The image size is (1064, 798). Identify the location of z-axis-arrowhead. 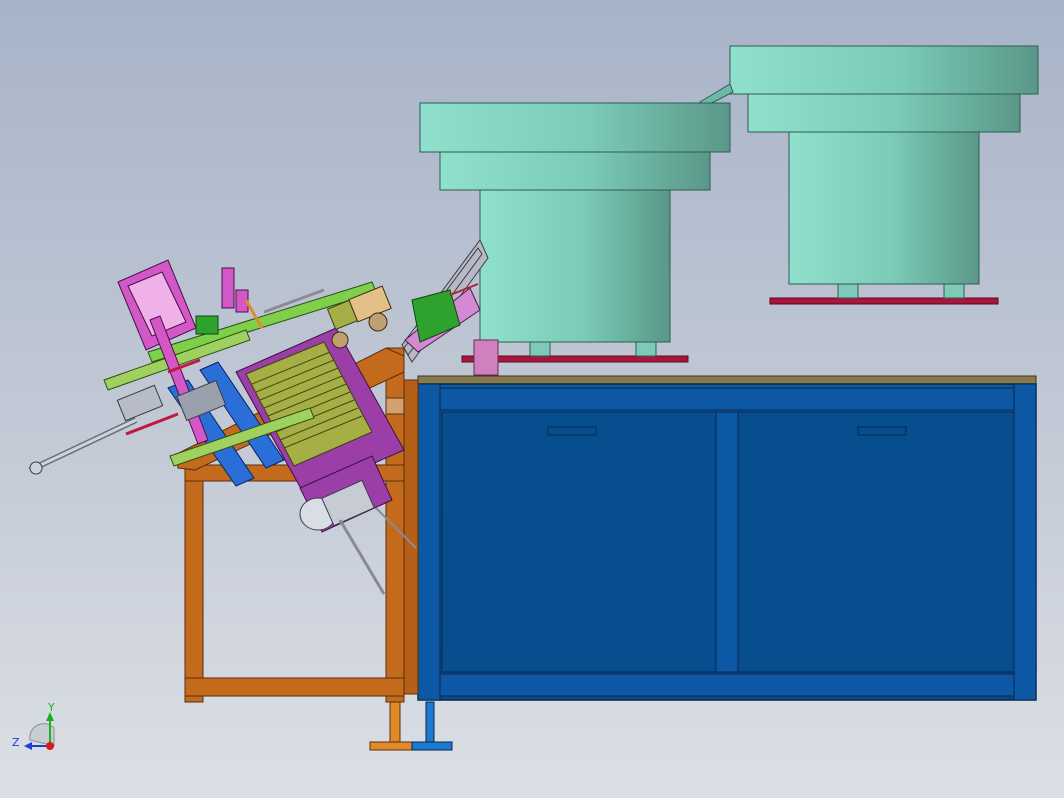
(28, 746).